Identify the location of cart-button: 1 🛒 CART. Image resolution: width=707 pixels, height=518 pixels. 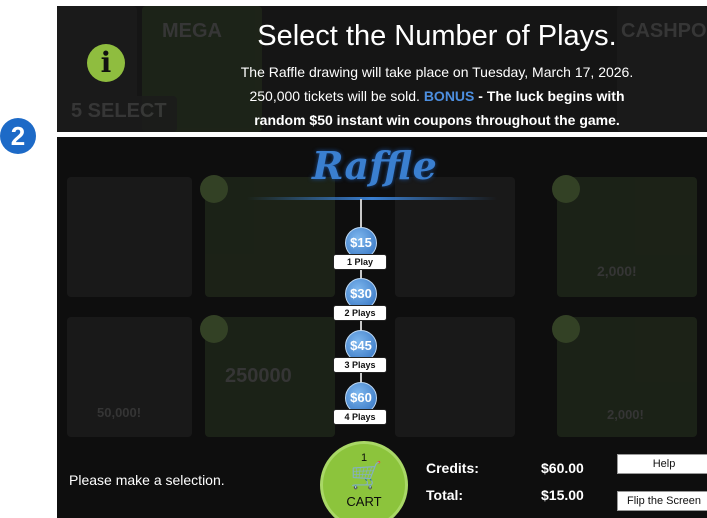
(364, 479).